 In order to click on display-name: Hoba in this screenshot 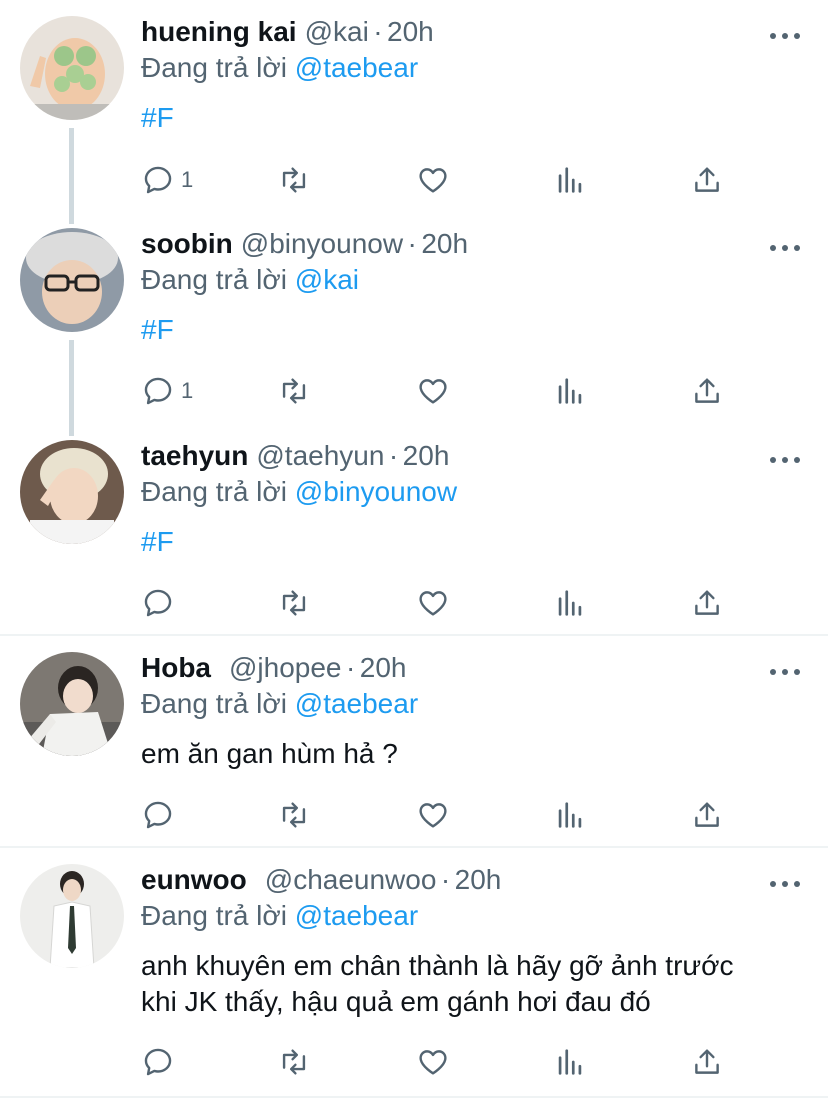, I will do `click(176, 667)`.